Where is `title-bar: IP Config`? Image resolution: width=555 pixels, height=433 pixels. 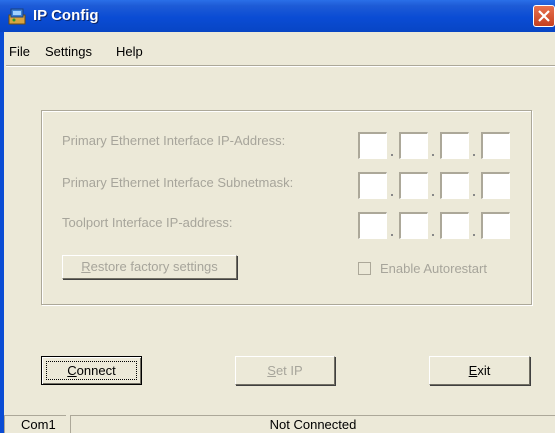
title-bar: IP Config is located at coordinates (277, 16).